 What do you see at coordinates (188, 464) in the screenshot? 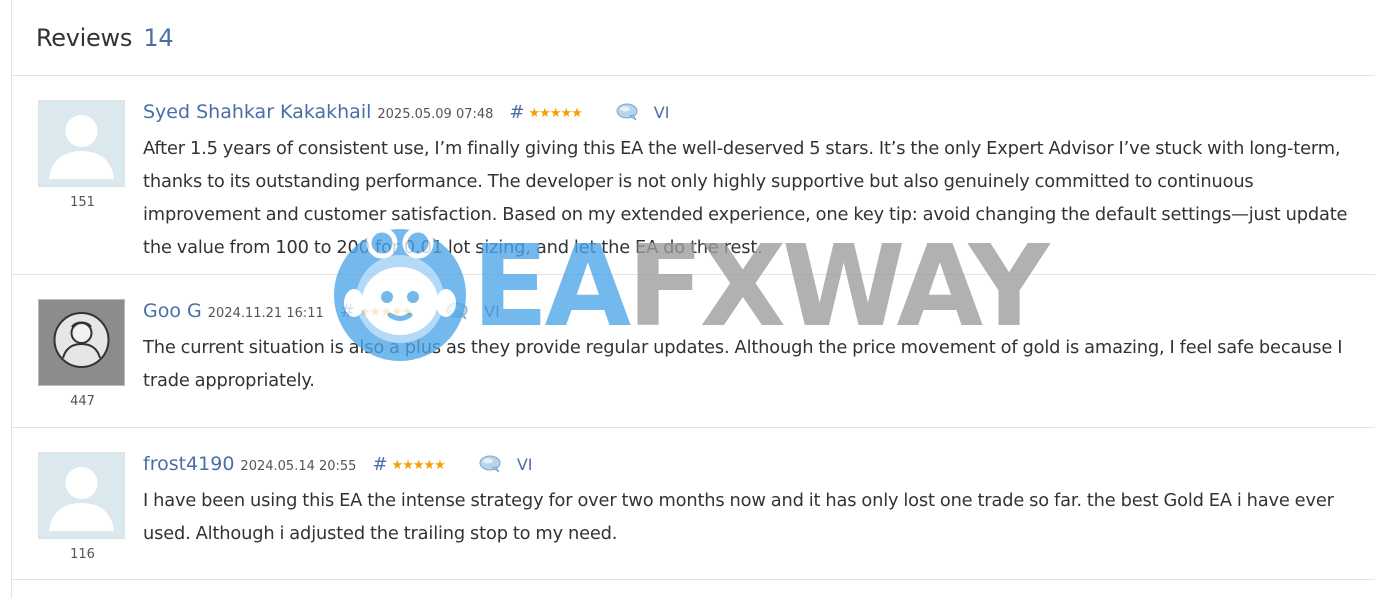
I see `review-author-link: frost4190` at bounding box center [188, 464].